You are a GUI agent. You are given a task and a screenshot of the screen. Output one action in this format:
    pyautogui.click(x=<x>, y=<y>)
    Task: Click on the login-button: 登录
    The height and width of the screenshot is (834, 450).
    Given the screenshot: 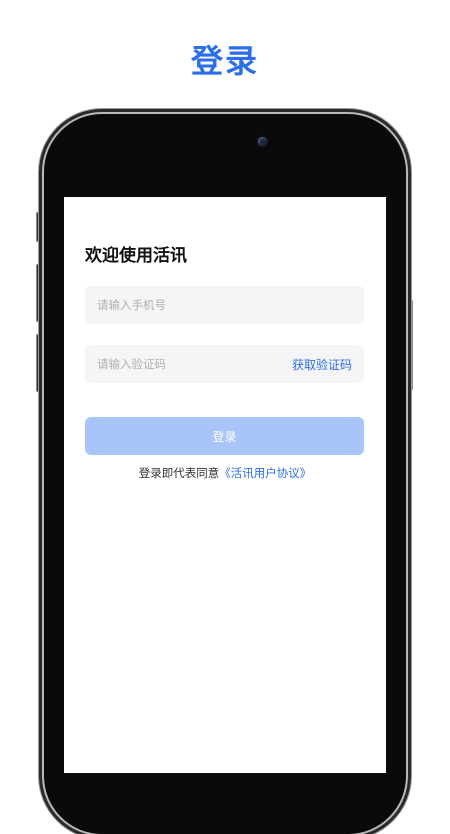 What is the action you would take?
    pyautogui.click(x=224, y=436)
    